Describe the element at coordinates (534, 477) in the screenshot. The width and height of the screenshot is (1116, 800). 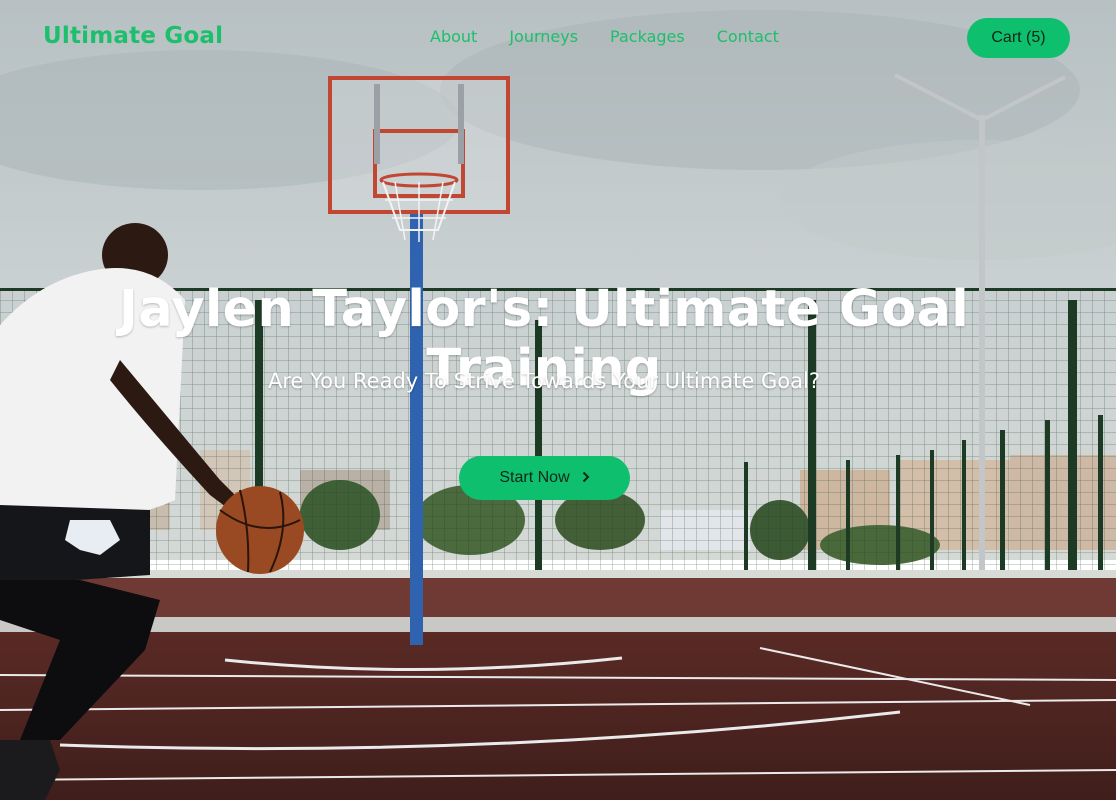
I see `start-now-label: Start Now` at that location.